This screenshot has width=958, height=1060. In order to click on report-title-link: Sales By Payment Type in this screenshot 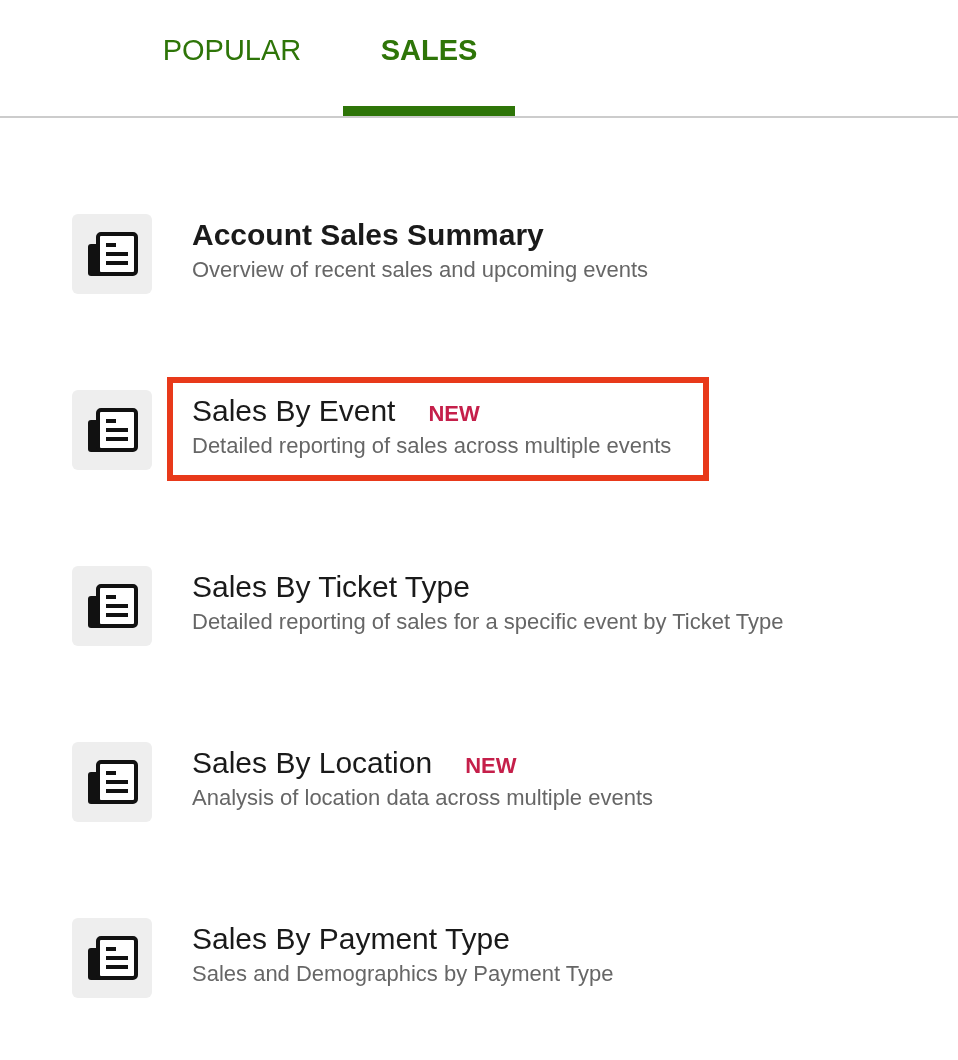, I will do `click(351, 939)`.